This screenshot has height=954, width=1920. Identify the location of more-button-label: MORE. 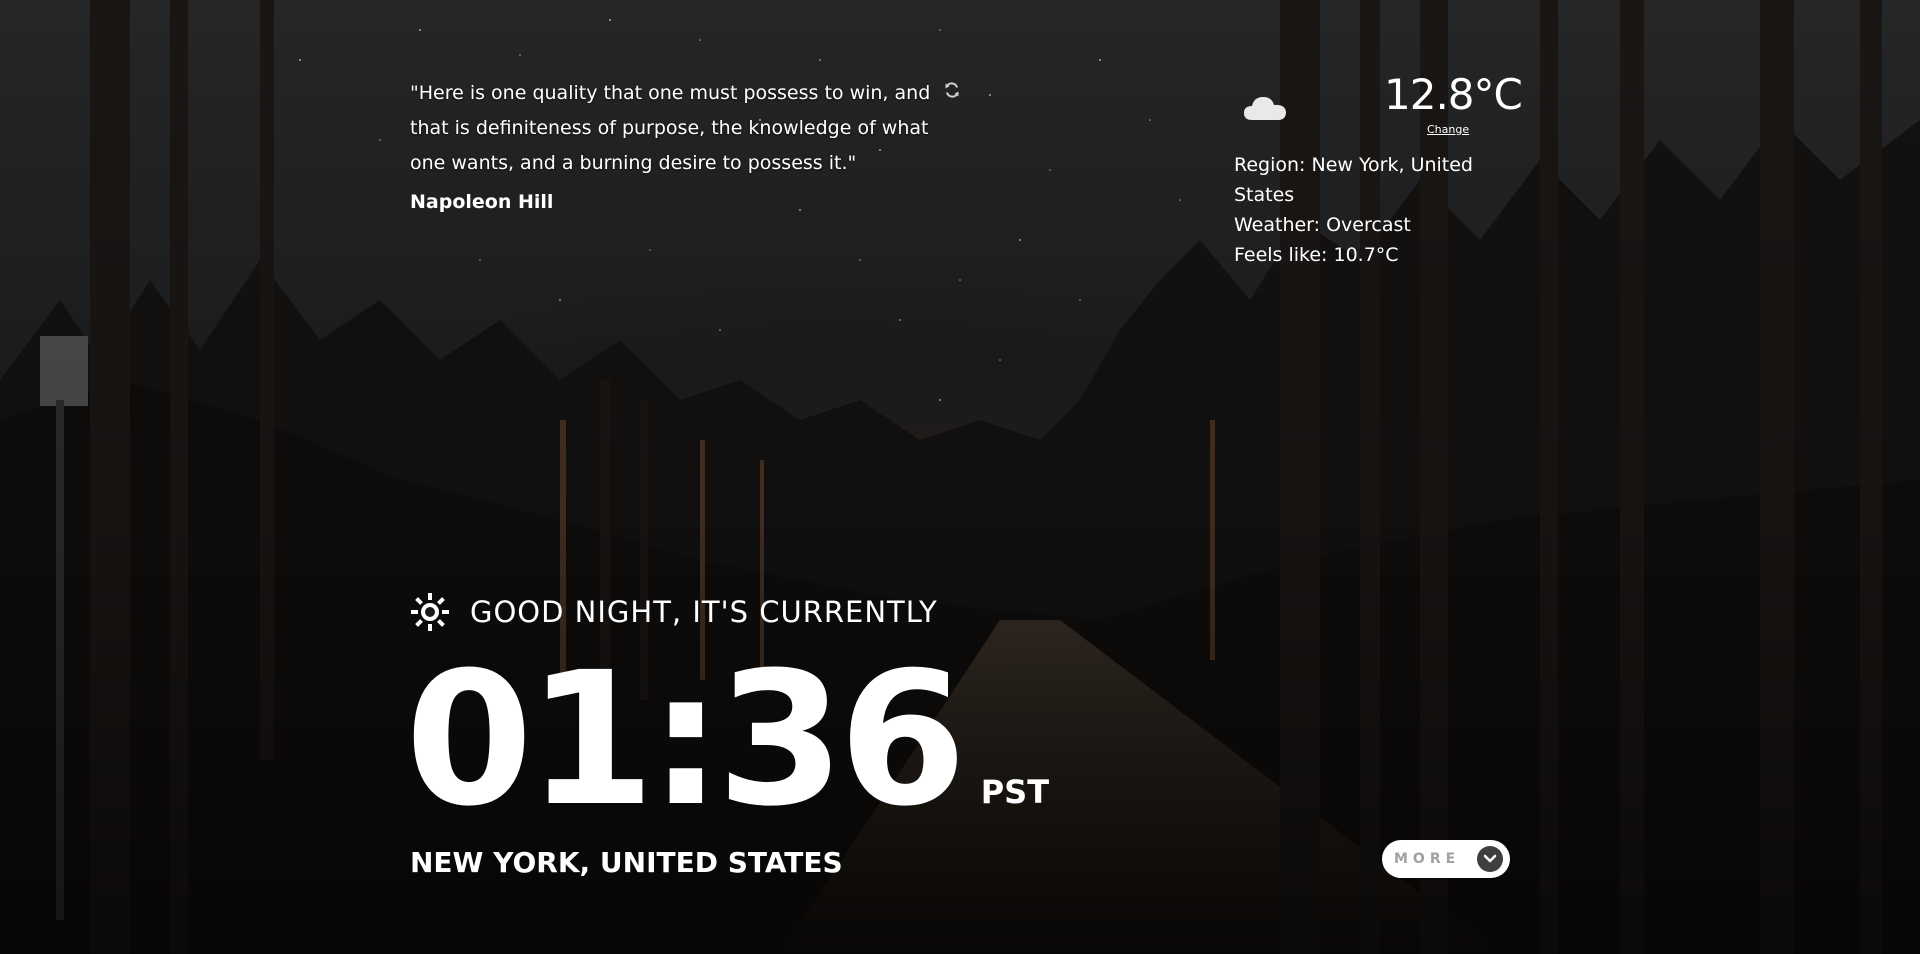
(1427, 859).